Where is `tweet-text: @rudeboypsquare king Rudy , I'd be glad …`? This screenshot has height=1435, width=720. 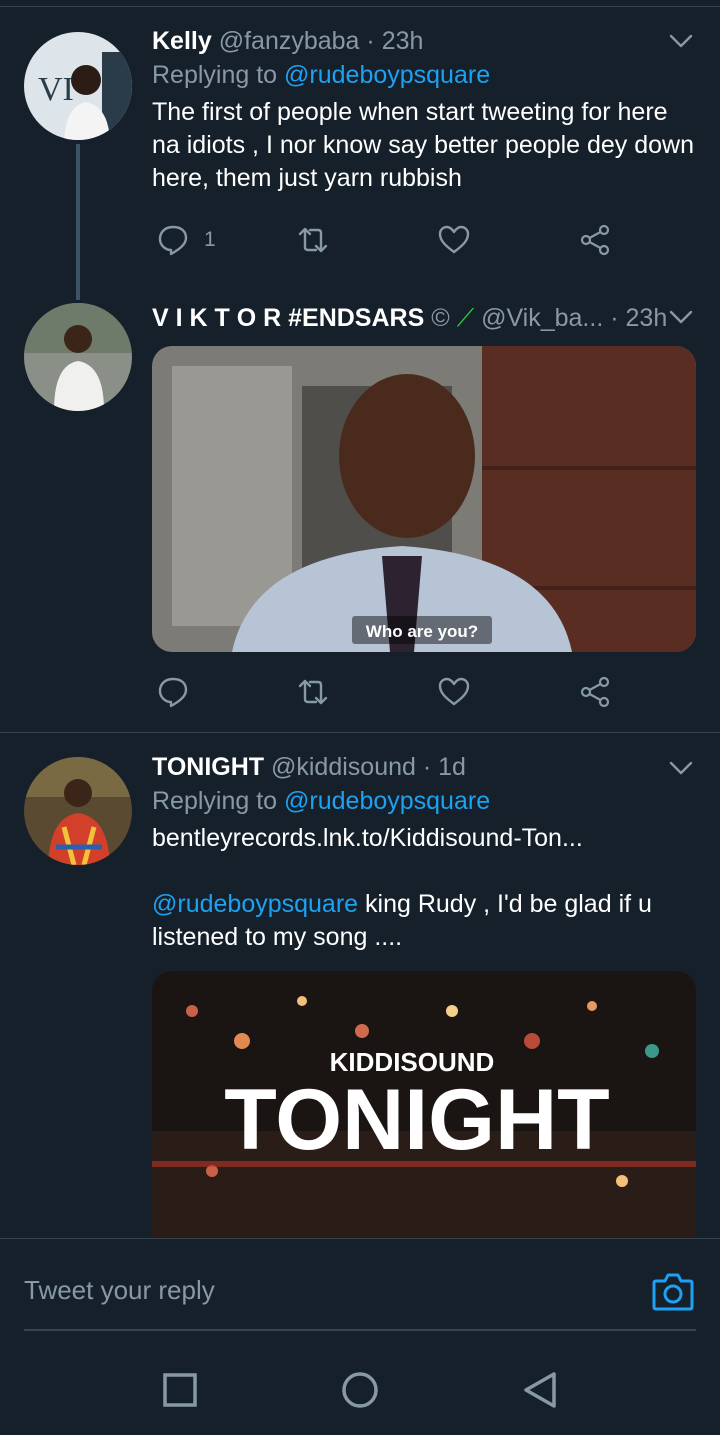 tweet-text: @rudeboypsquare king Rudy , I'd be glad … is located at coordinates (424, 921).